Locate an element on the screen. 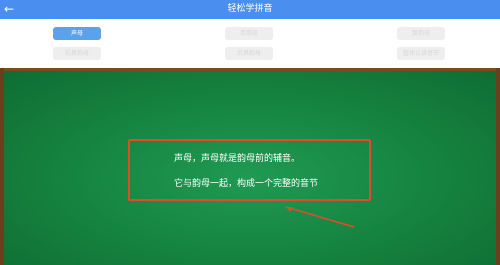 The image size is (500, 265). tab-houbiyunmu: 后鼻韵母 is located at coordinates (249, 53).